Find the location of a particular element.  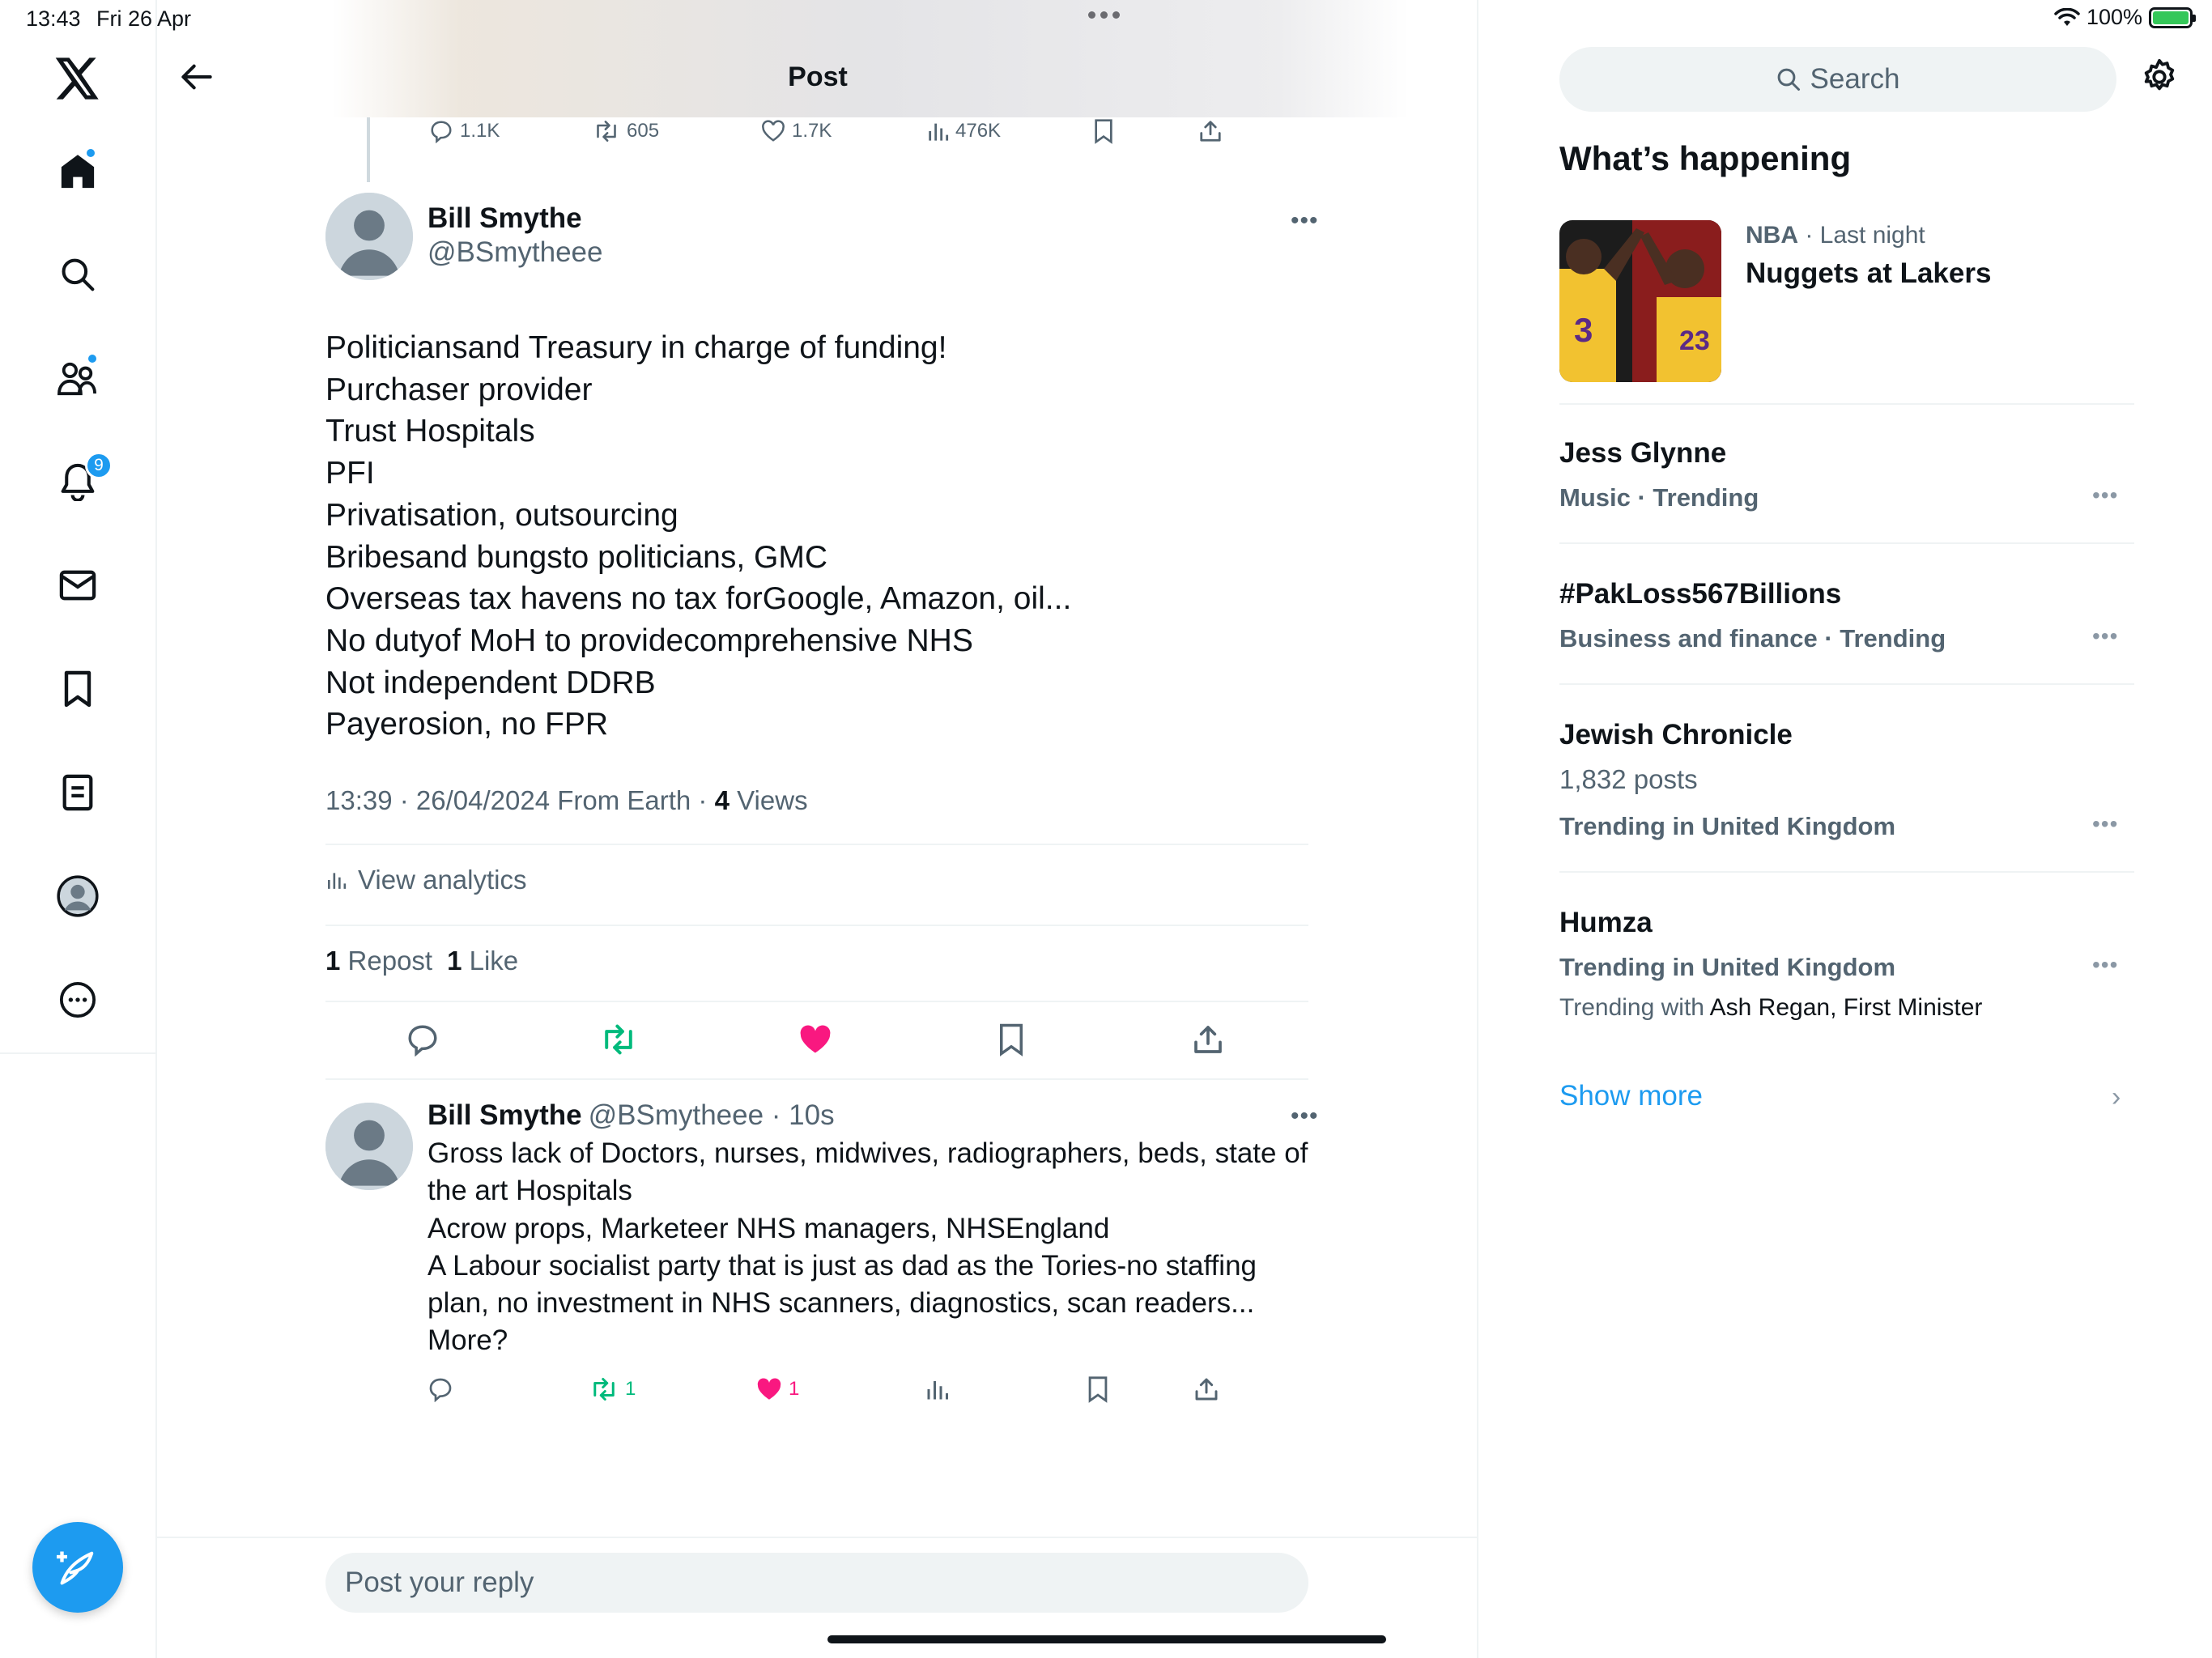

status-indicators: 100% is located at coordinates (2125, 17).